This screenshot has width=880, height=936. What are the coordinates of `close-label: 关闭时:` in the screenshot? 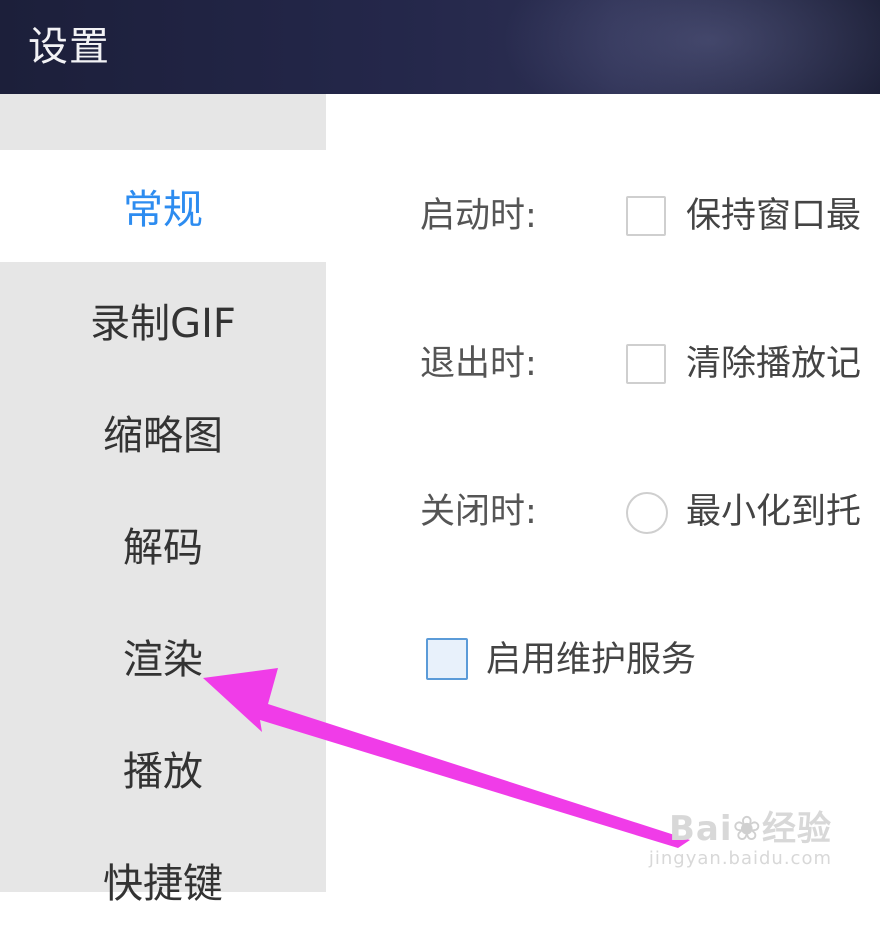 It's located at (478, 512).